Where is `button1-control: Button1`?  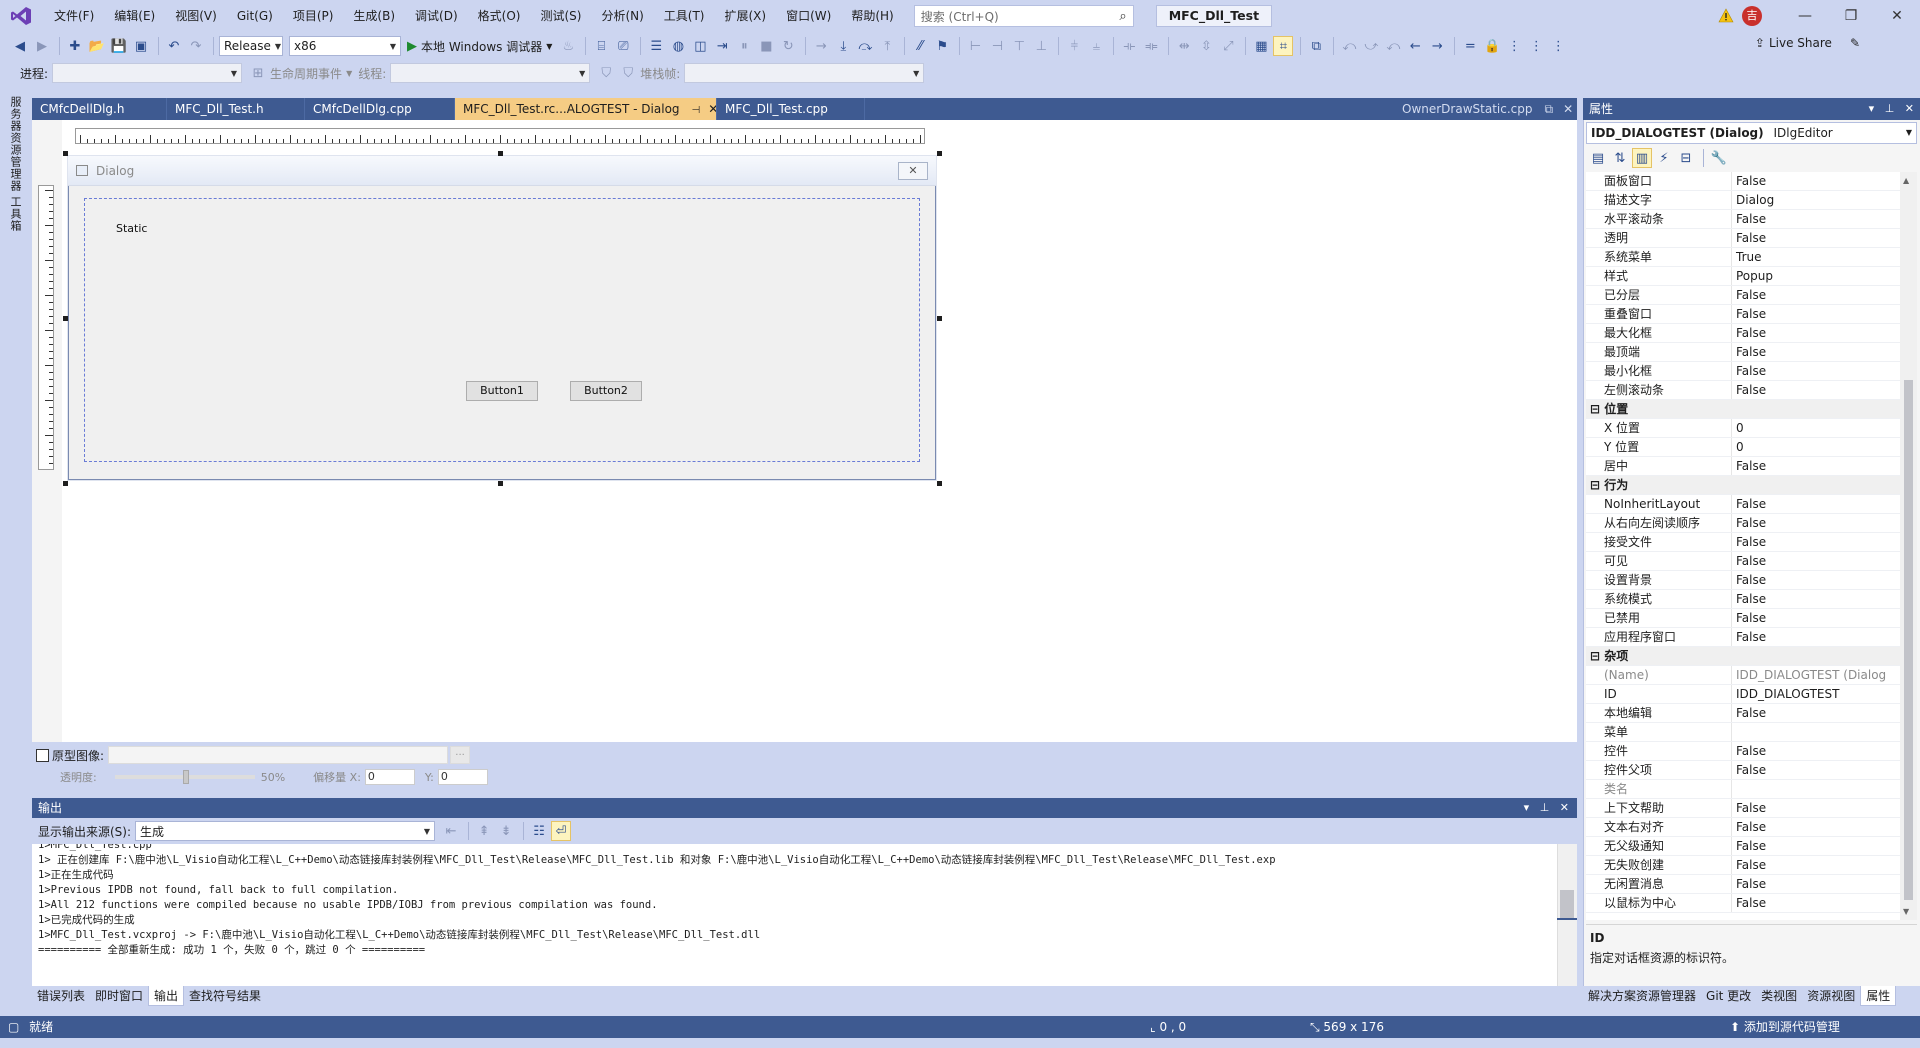 button1-control: Button1 is located at coordinates (502, 391).